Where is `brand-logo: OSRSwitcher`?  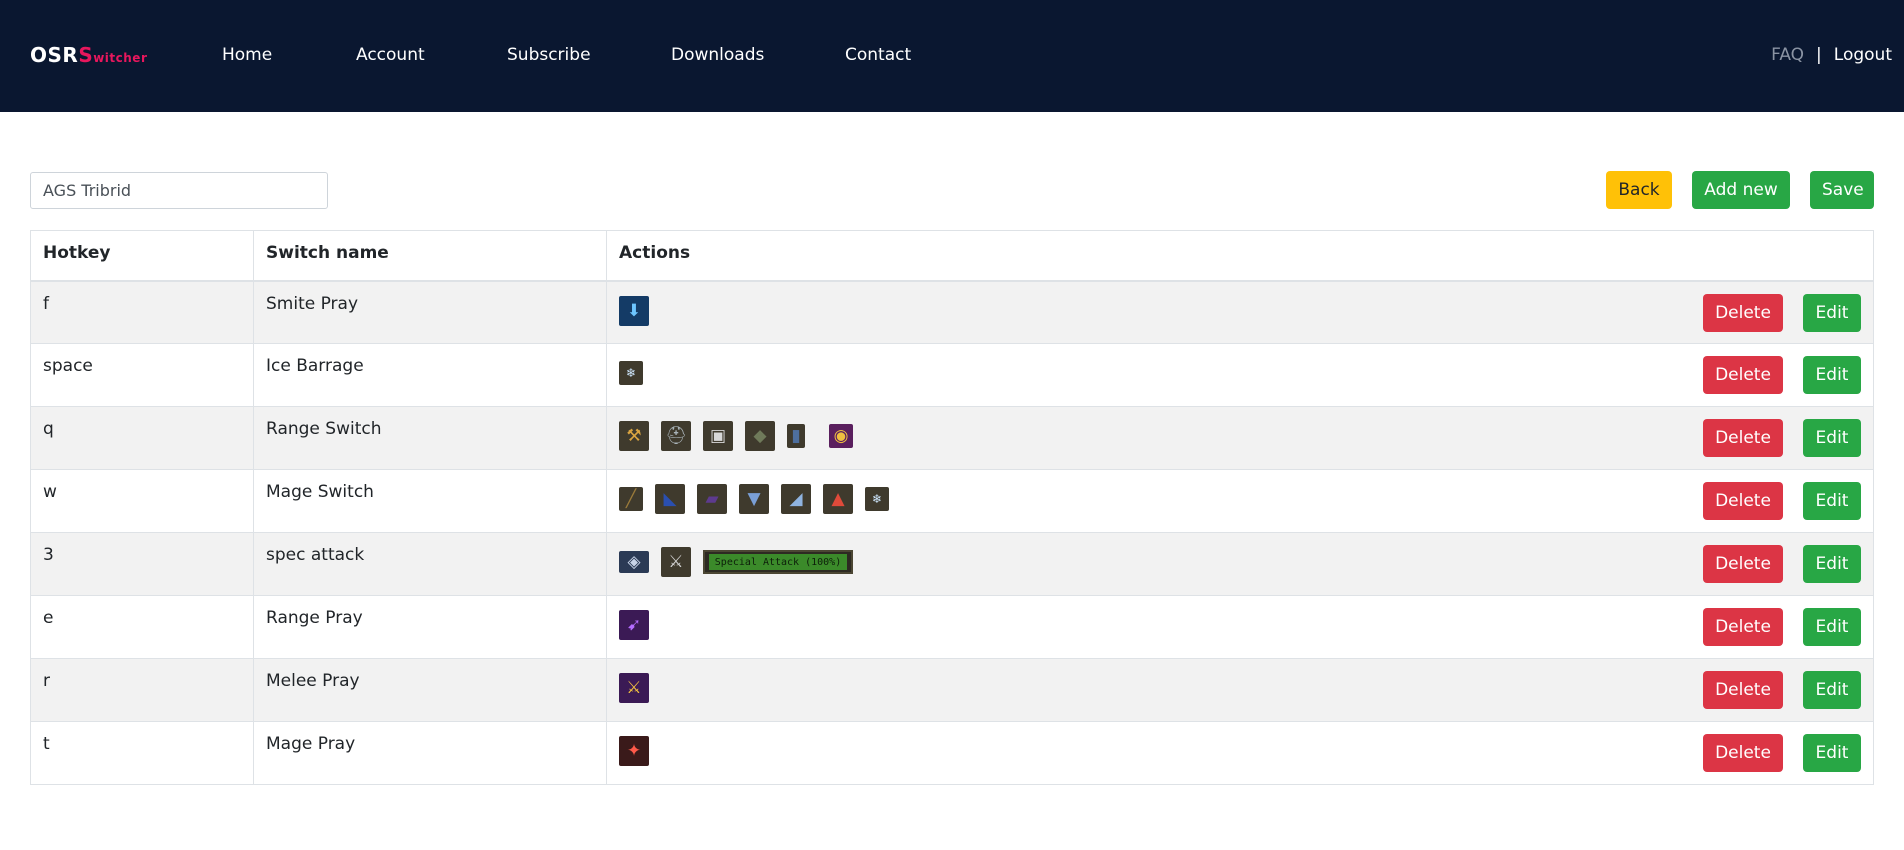 brand-logo: OSRSwitcher is located at coordinates (88, 55).